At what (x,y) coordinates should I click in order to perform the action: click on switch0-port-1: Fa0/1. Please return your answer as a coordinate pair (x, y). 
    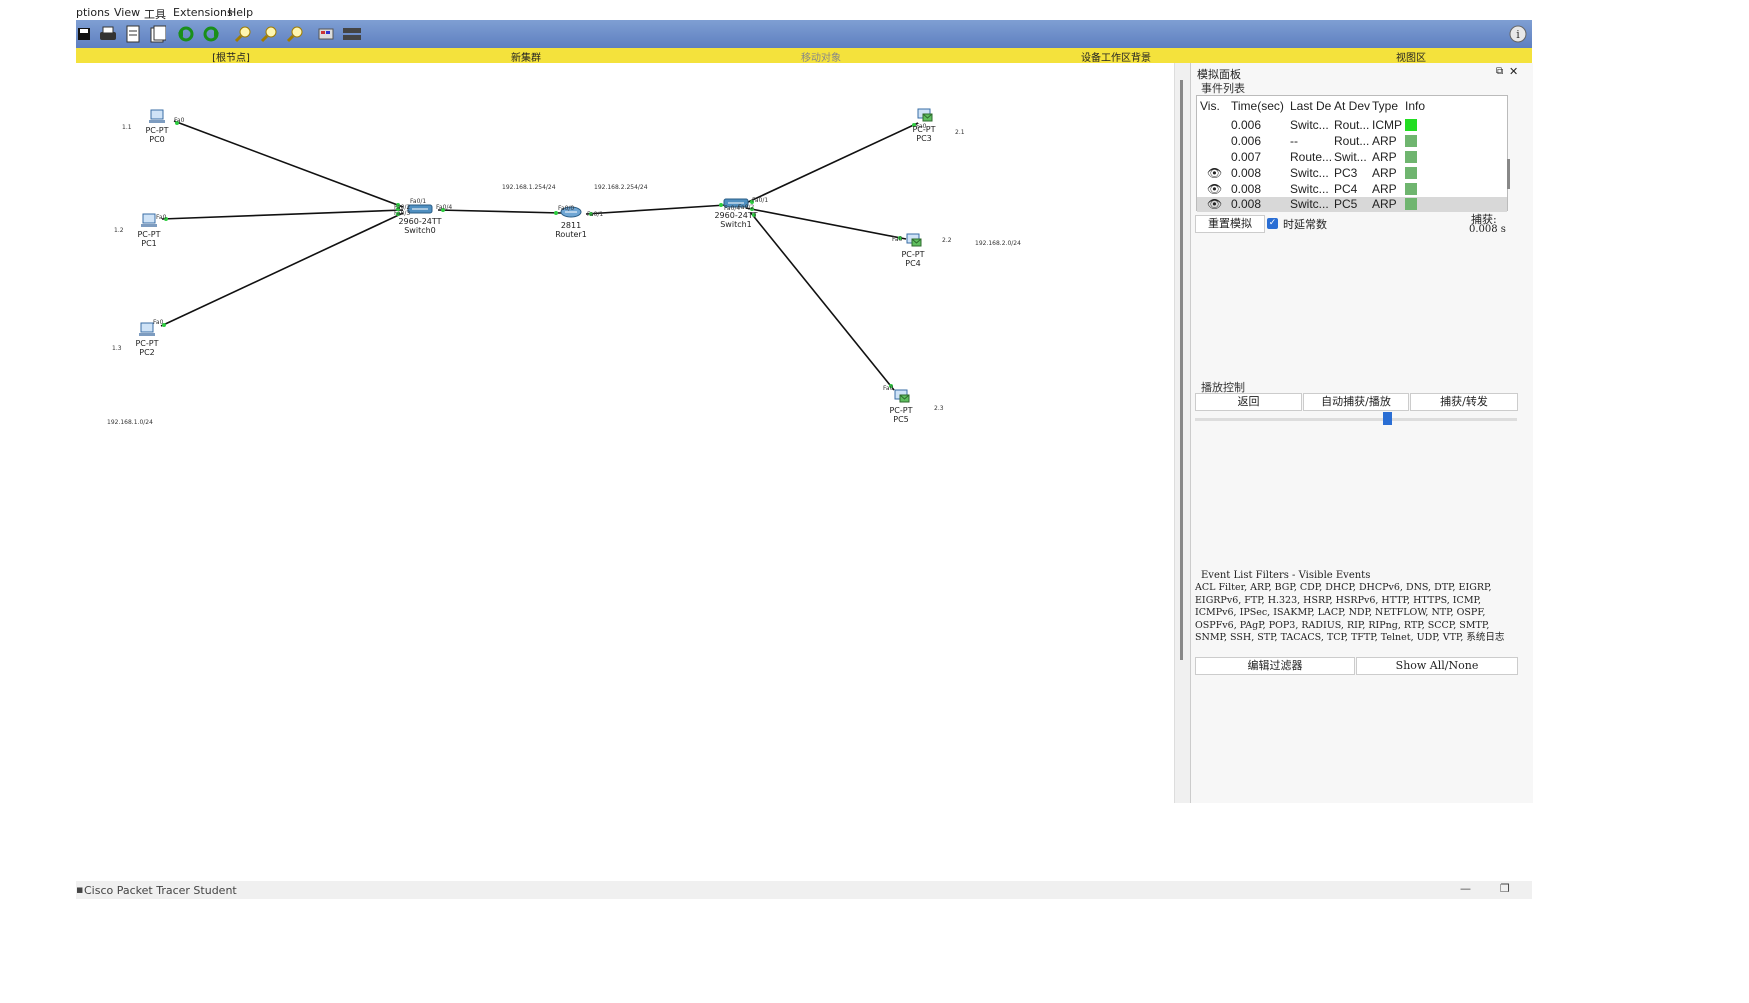
    Looking at the image, I should click on (418, 201).